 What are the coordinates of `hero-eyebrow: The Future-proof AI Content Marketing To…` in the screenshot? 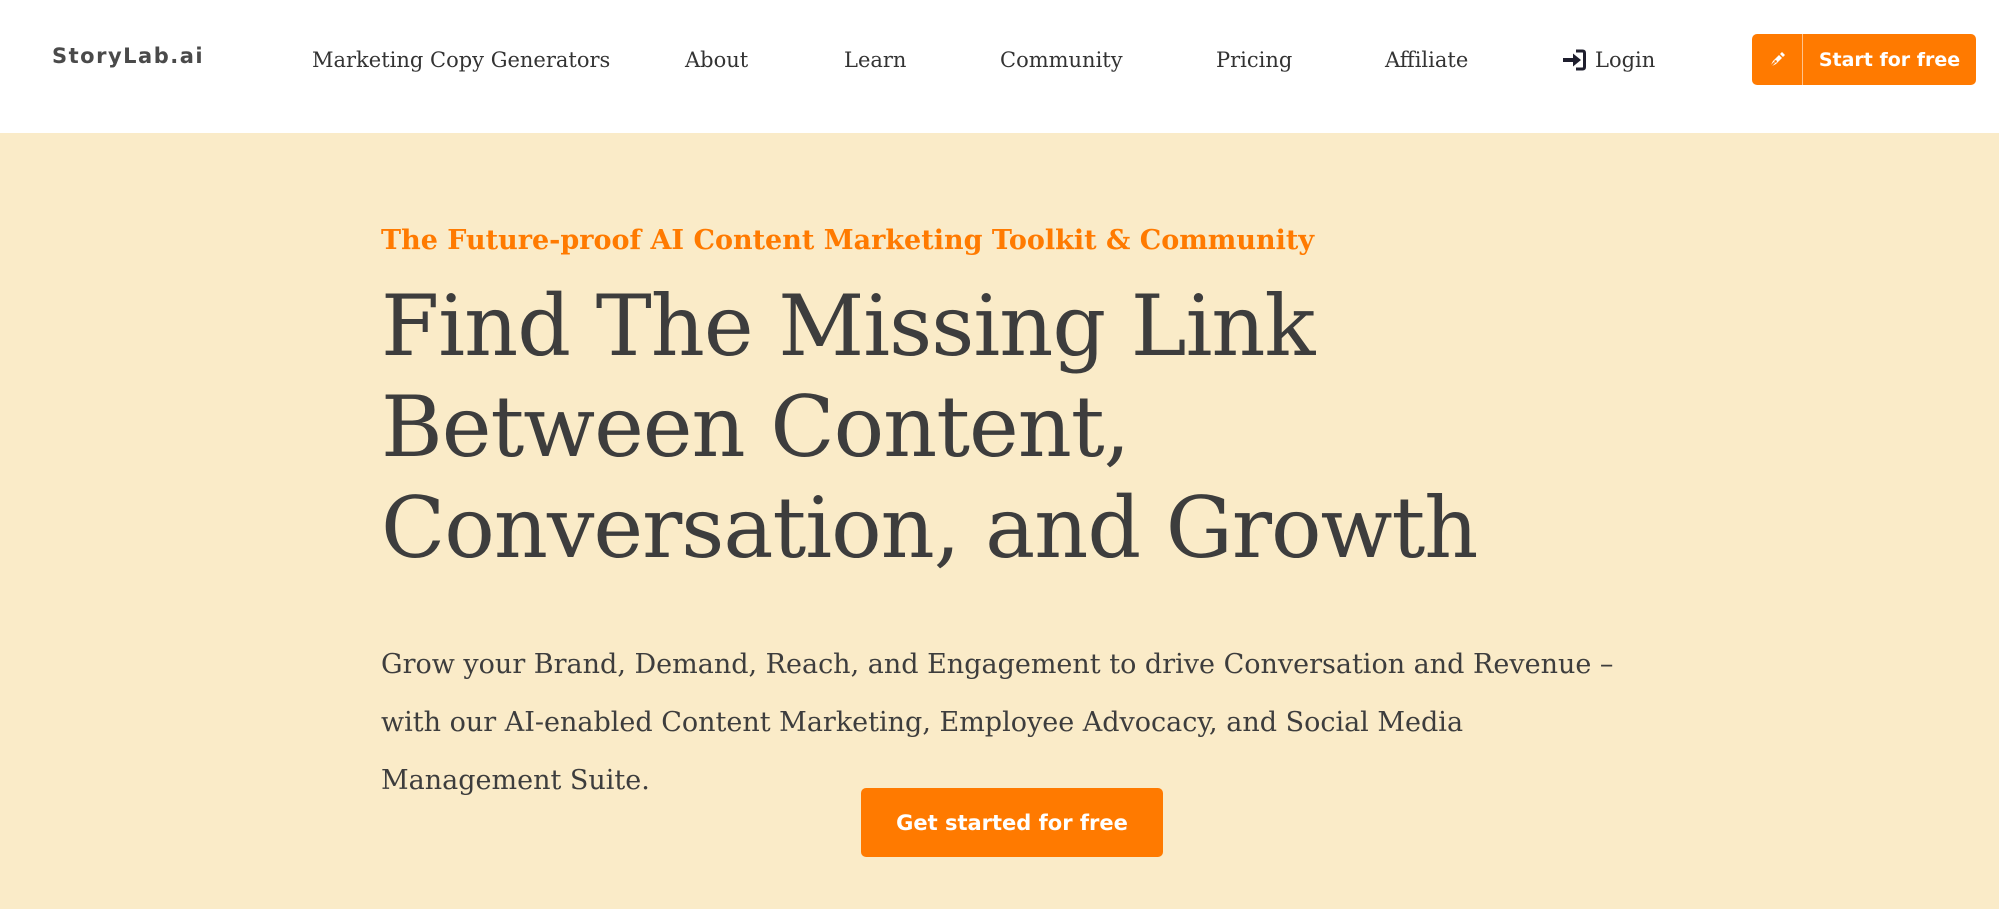 It's located at (848, 240).